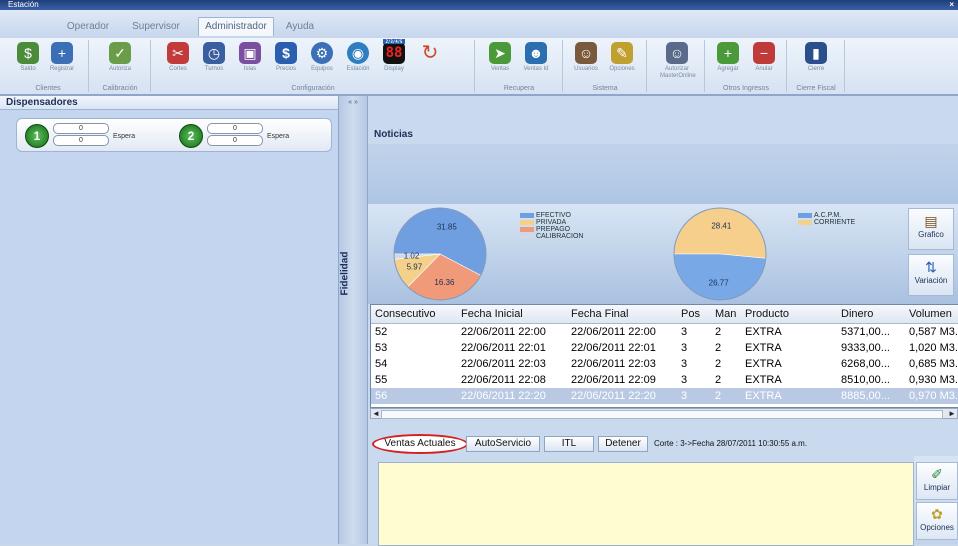  What do you see at coordinates (62, 53) in the screenshot?
I see `people-add-icon: +` at bounding box center [62, 53].